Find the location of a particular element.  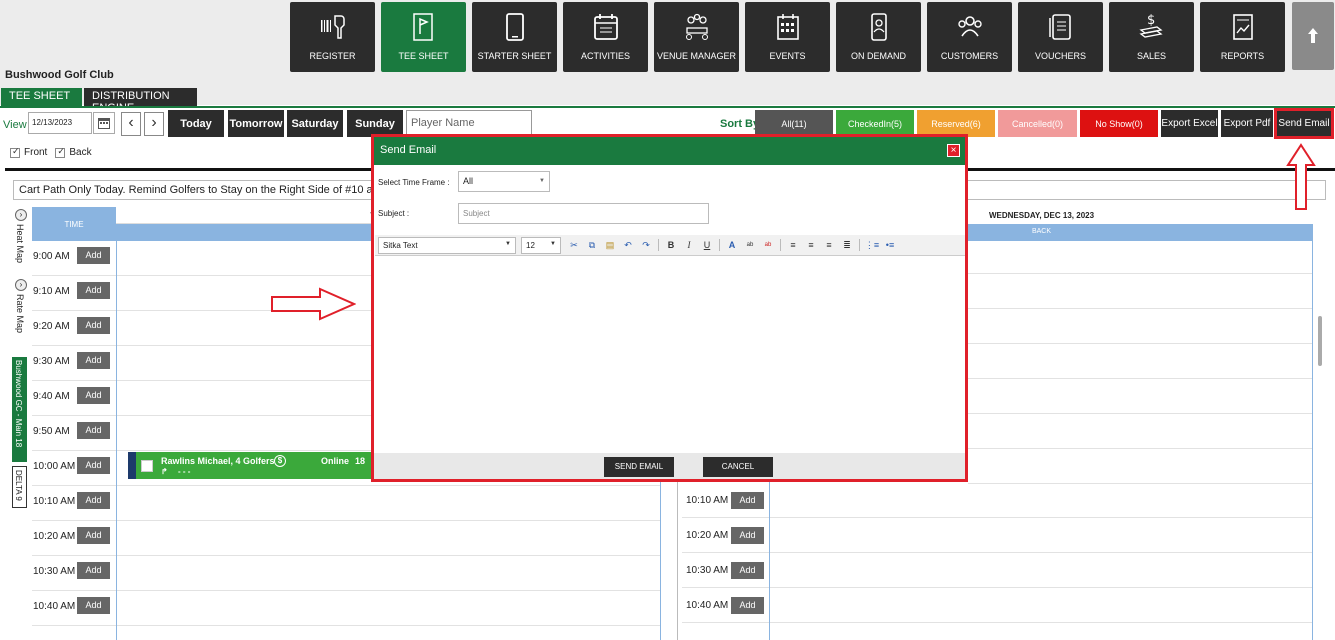

club-name: Bushwood Golf Club is located at coordinates (59, 75).